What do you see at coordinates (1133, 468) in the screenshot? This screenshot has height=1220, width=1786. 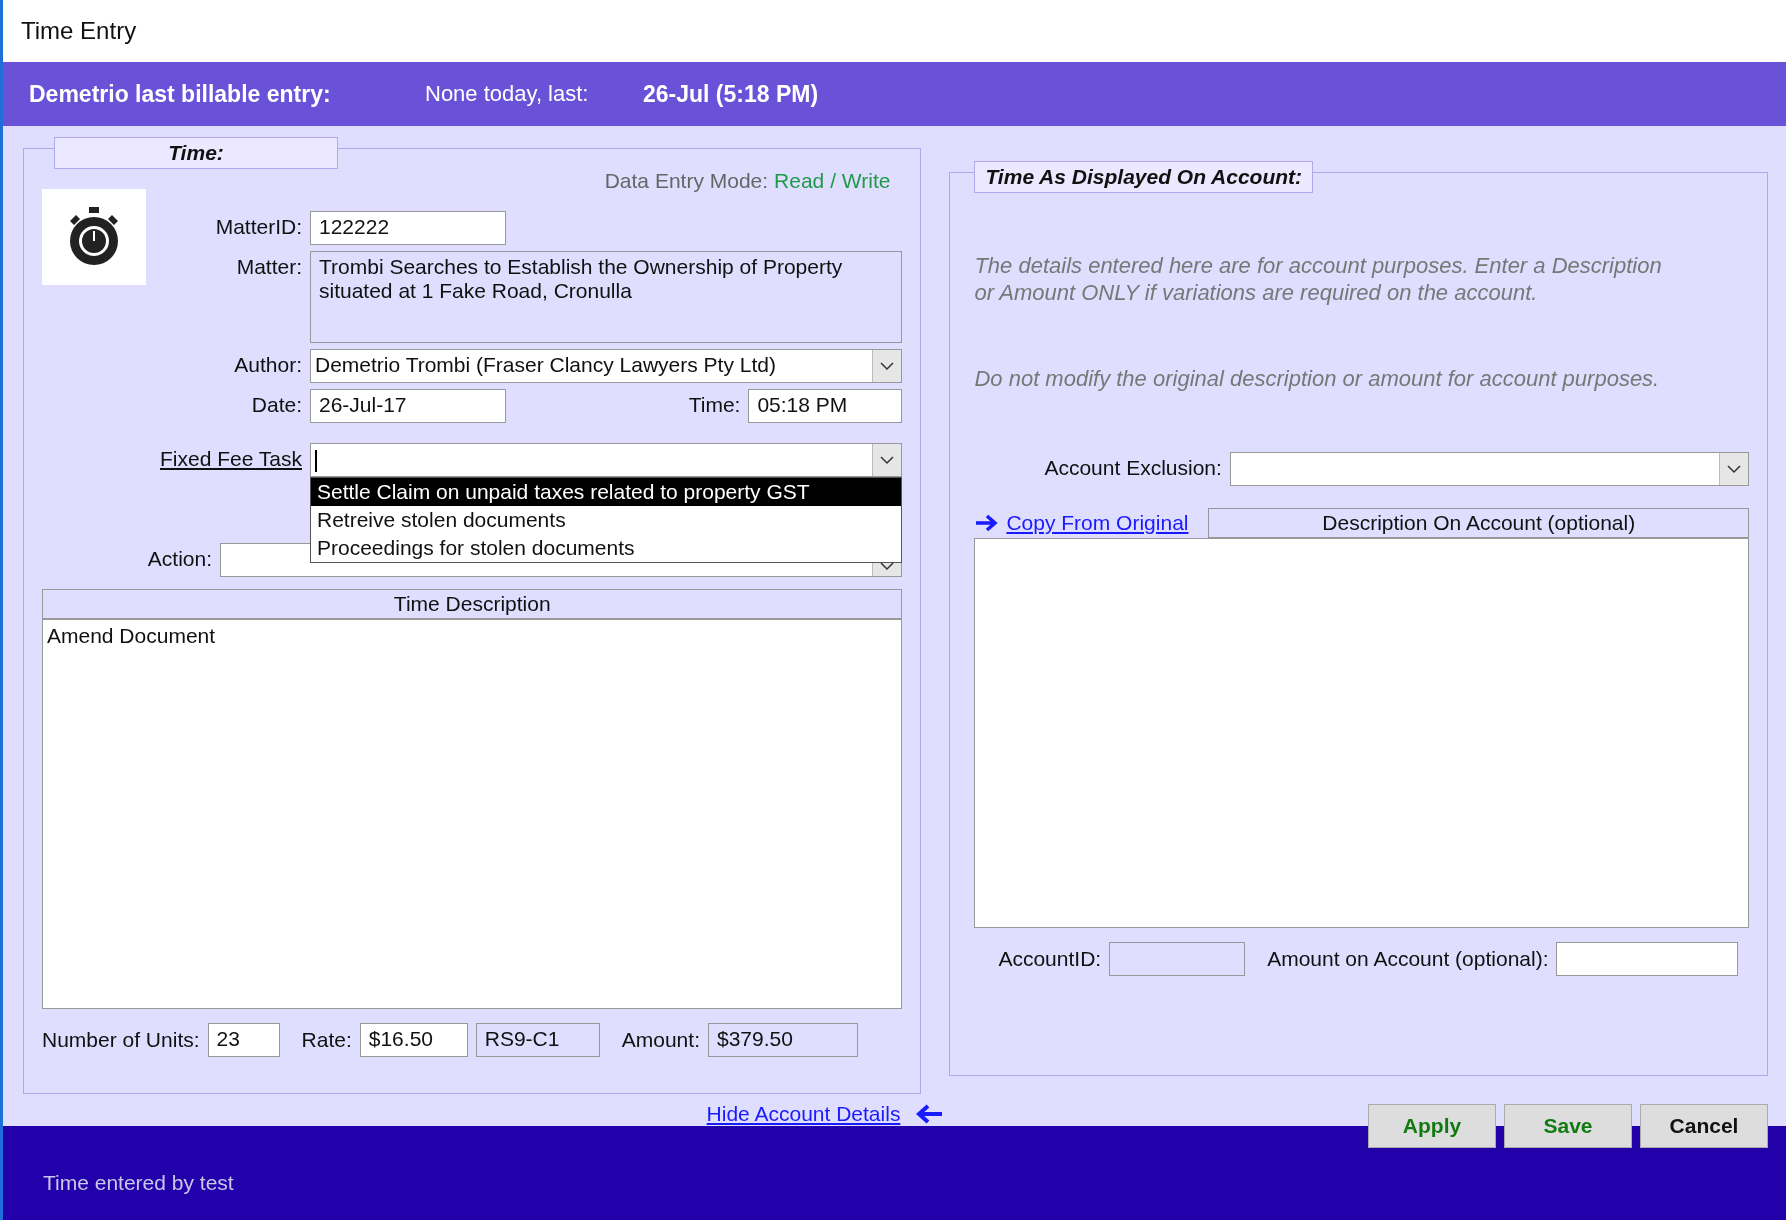 I see `field-label: Account Exclusion:` at bounding box center [1133, 468].